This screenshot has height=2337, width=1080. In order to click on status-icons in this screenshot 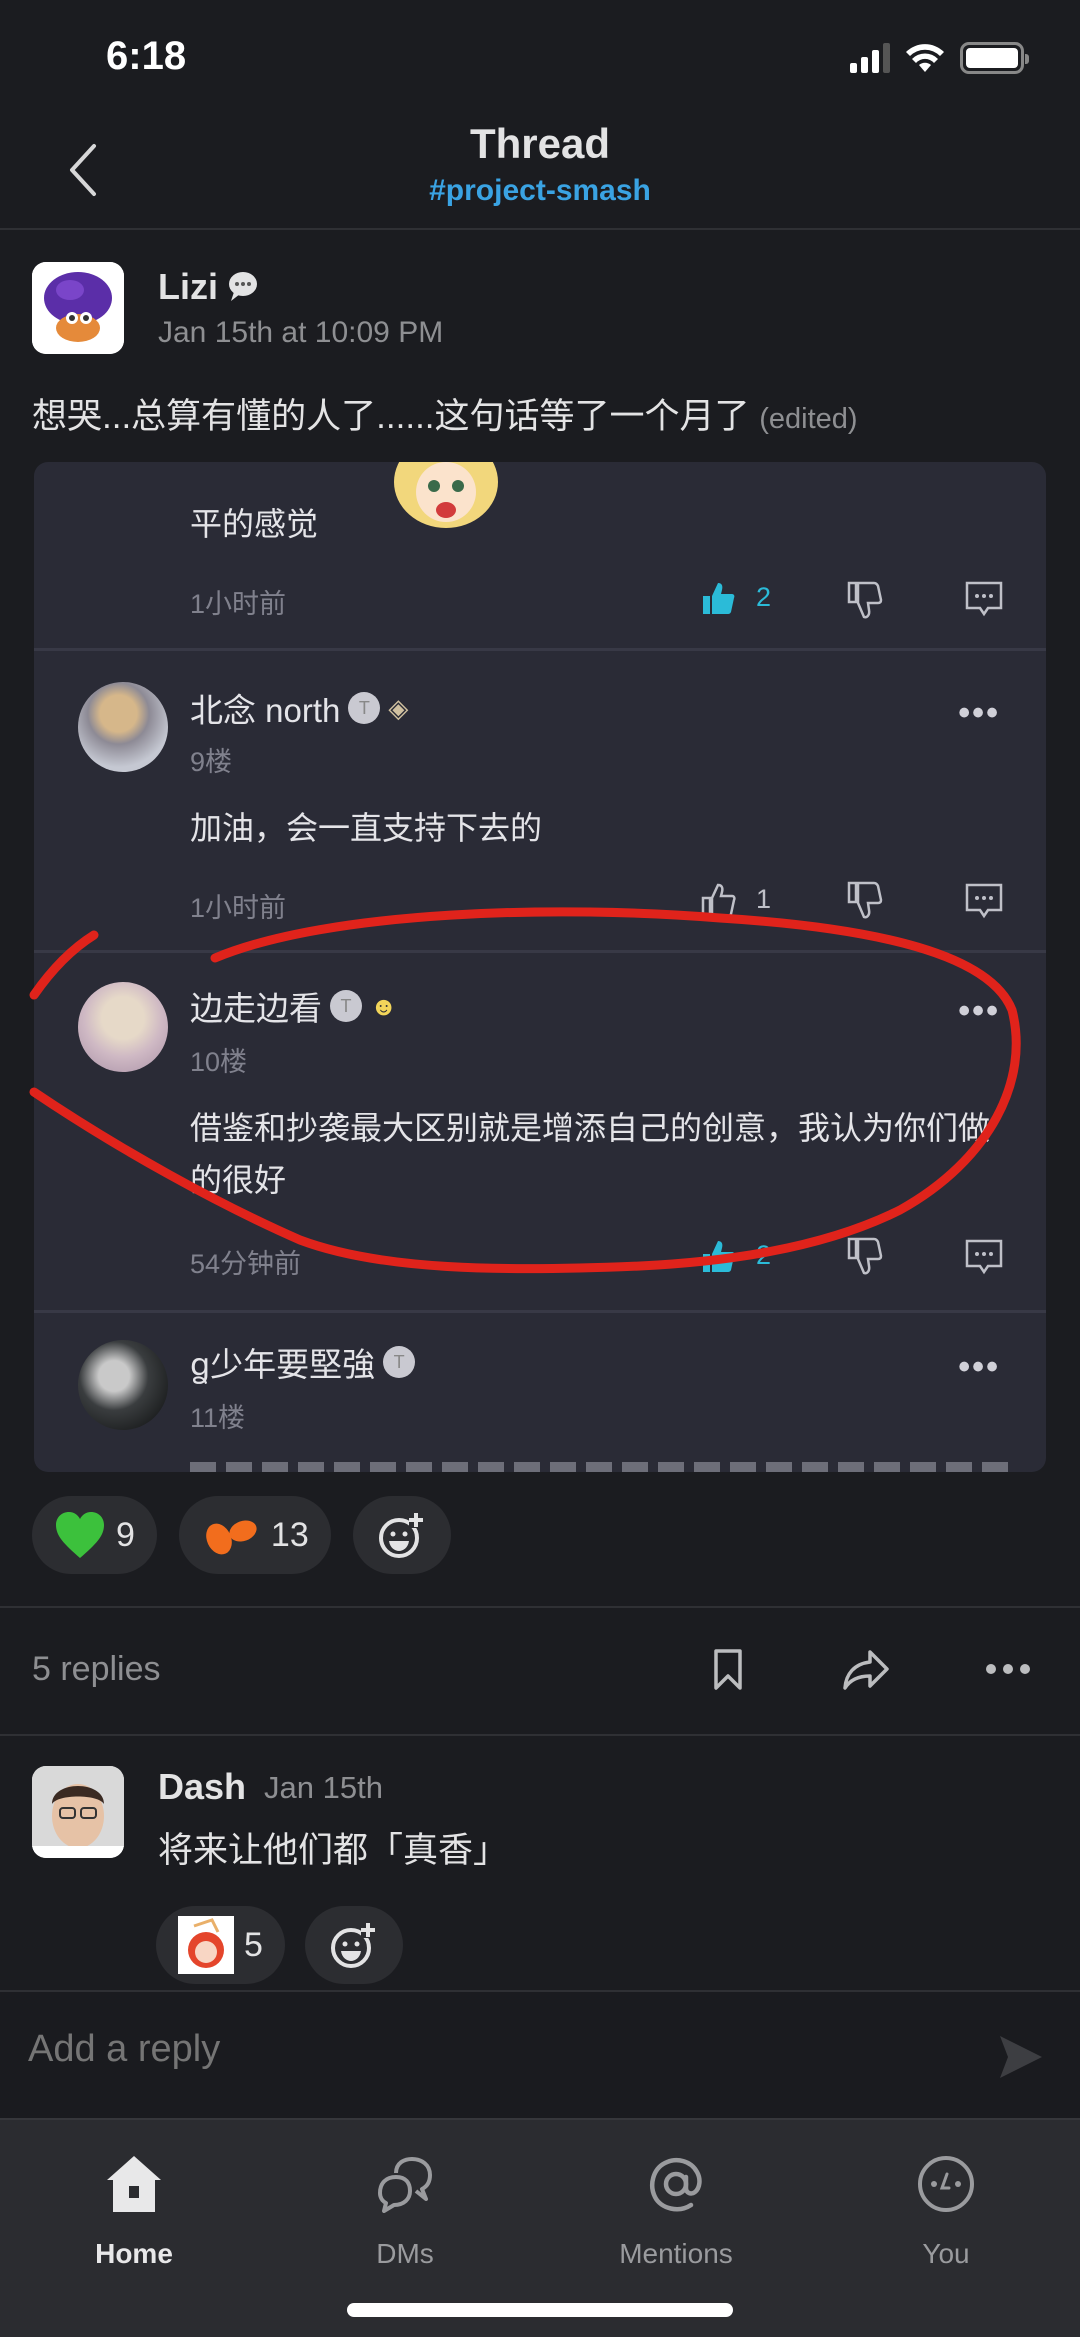, I will do `click(939, 58)`.